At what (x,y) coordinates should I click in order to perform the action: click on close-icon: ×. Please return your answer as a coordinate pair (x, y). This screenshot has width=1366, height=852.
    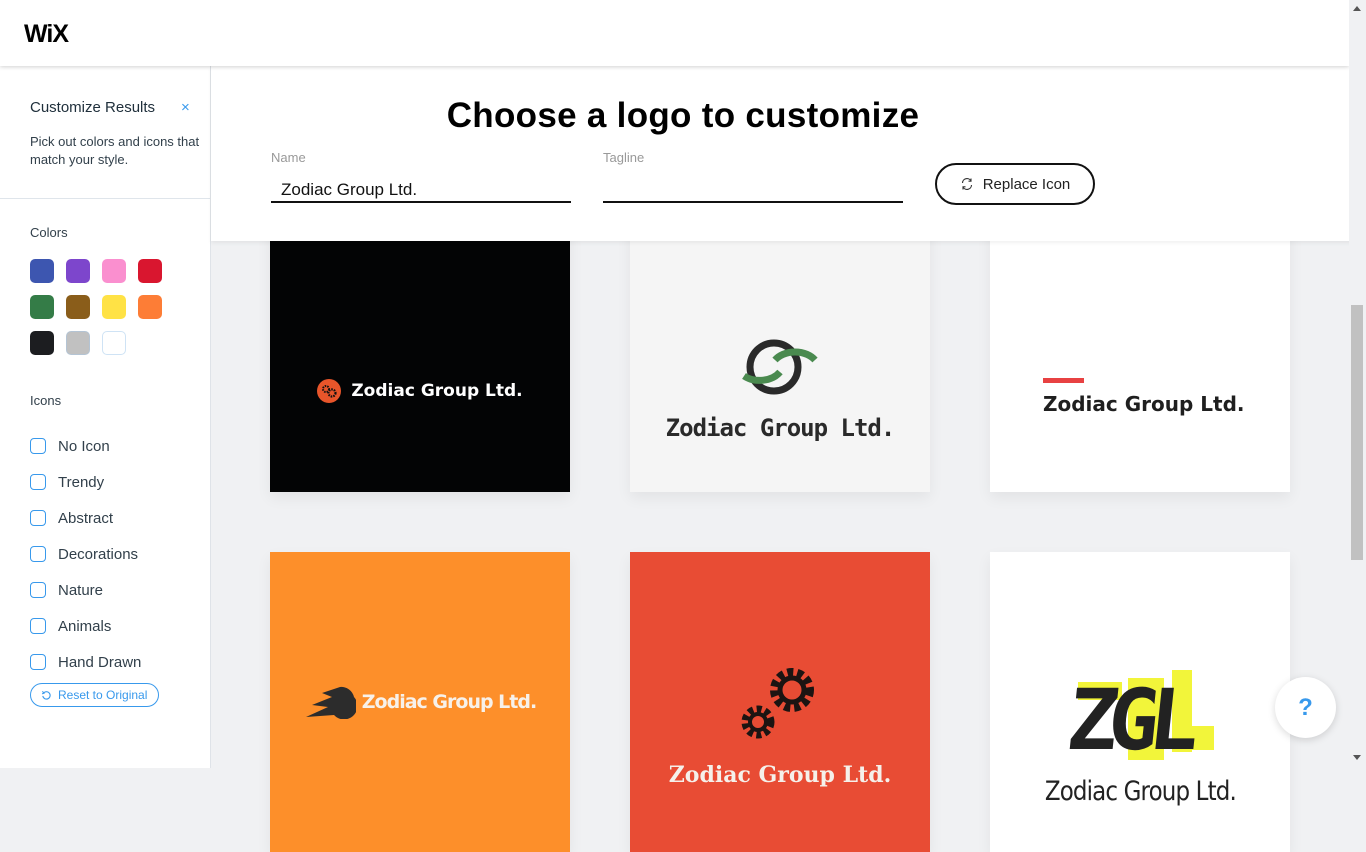
    Looking at the image, I should click on (185, 107).